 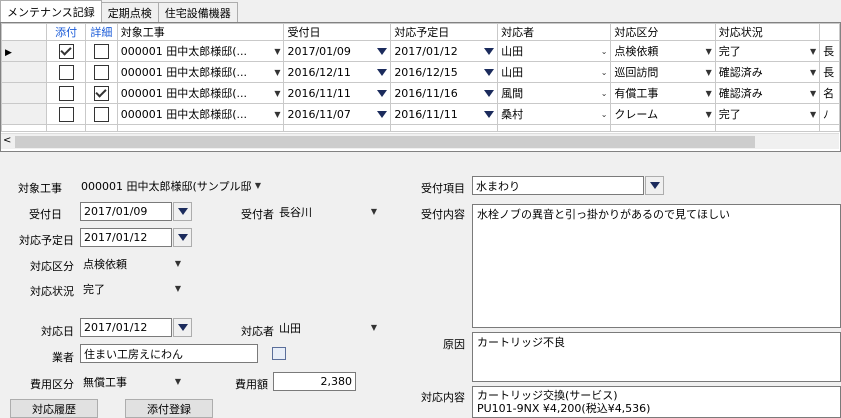 I want to click on cause-textarea: カートリッジ不良, so click(x=656, y=357).